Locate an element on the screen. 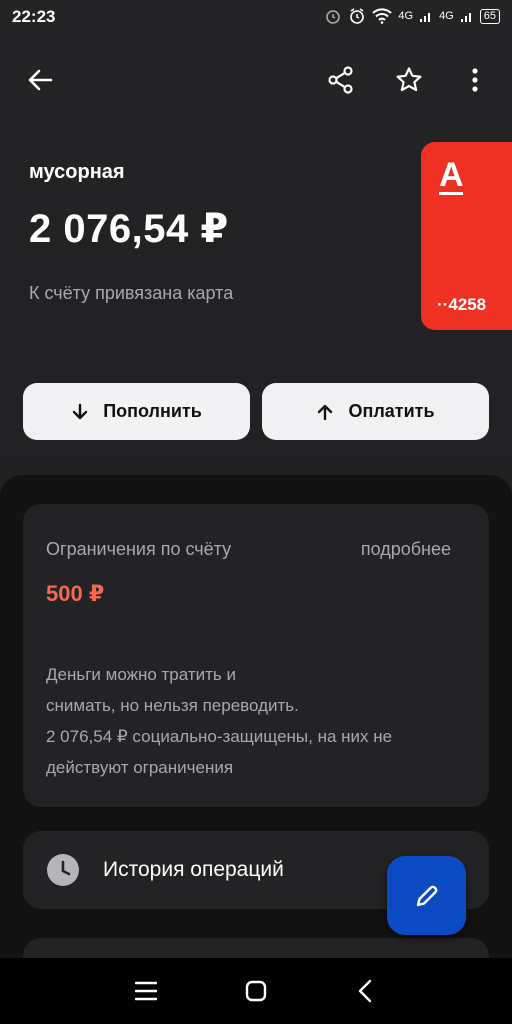 The width and height of the screenshot is (512, 1024). nav-back-button is located at coordinates (365, 991).